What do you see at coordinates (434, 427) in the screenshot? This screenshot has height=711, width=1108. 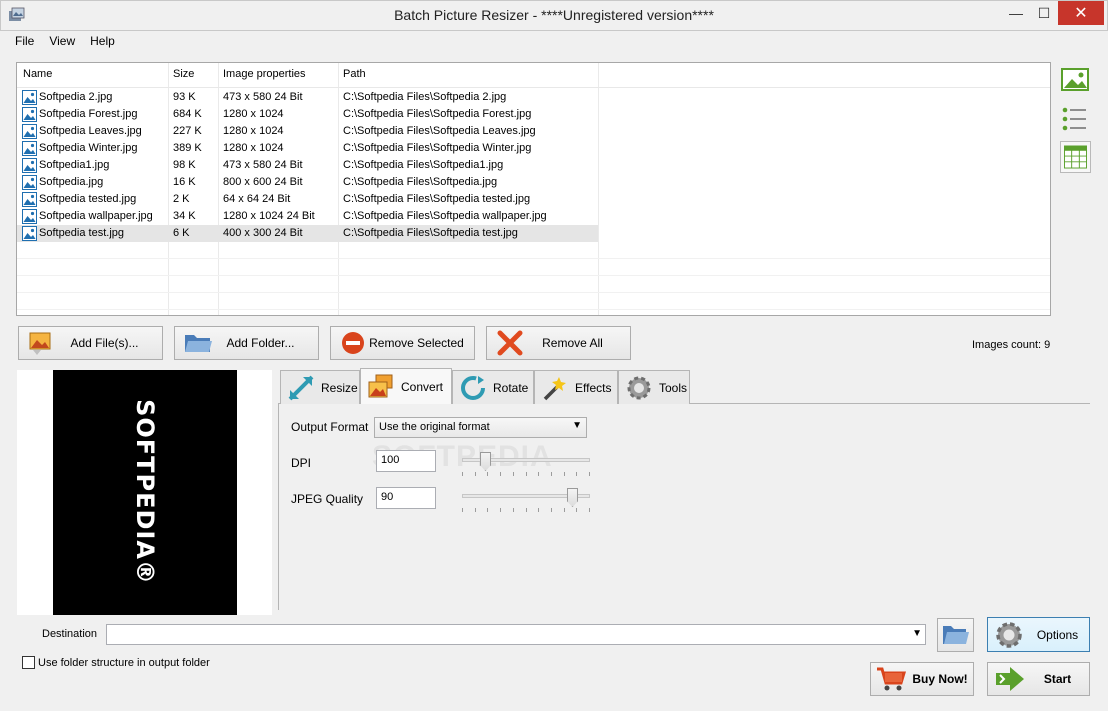 I see `output-format-value: Use the original format` at bounding box center [434, 427].